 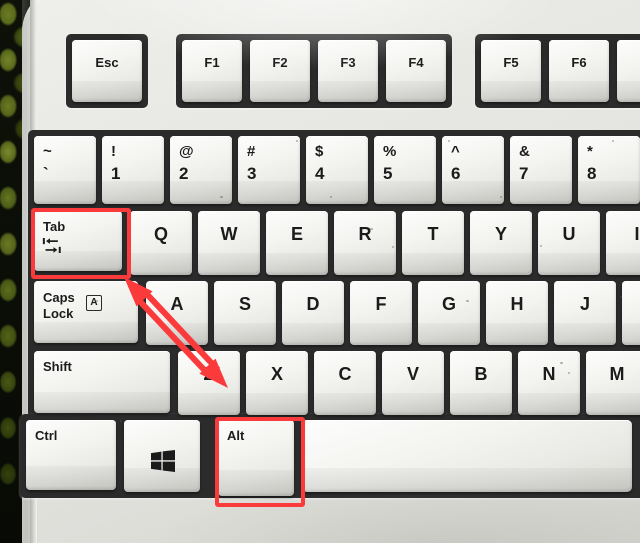 I want to click on key-tab: Tab, so click(x=78, y=241).